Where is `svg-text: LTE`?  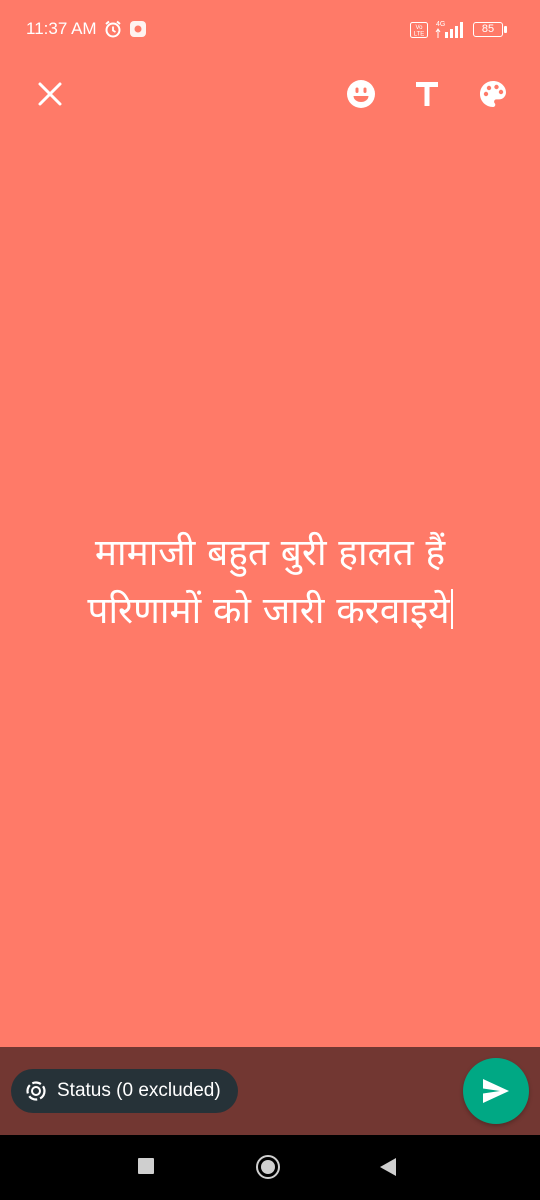
svg-text: LTE is located at coordinates (419, 35).